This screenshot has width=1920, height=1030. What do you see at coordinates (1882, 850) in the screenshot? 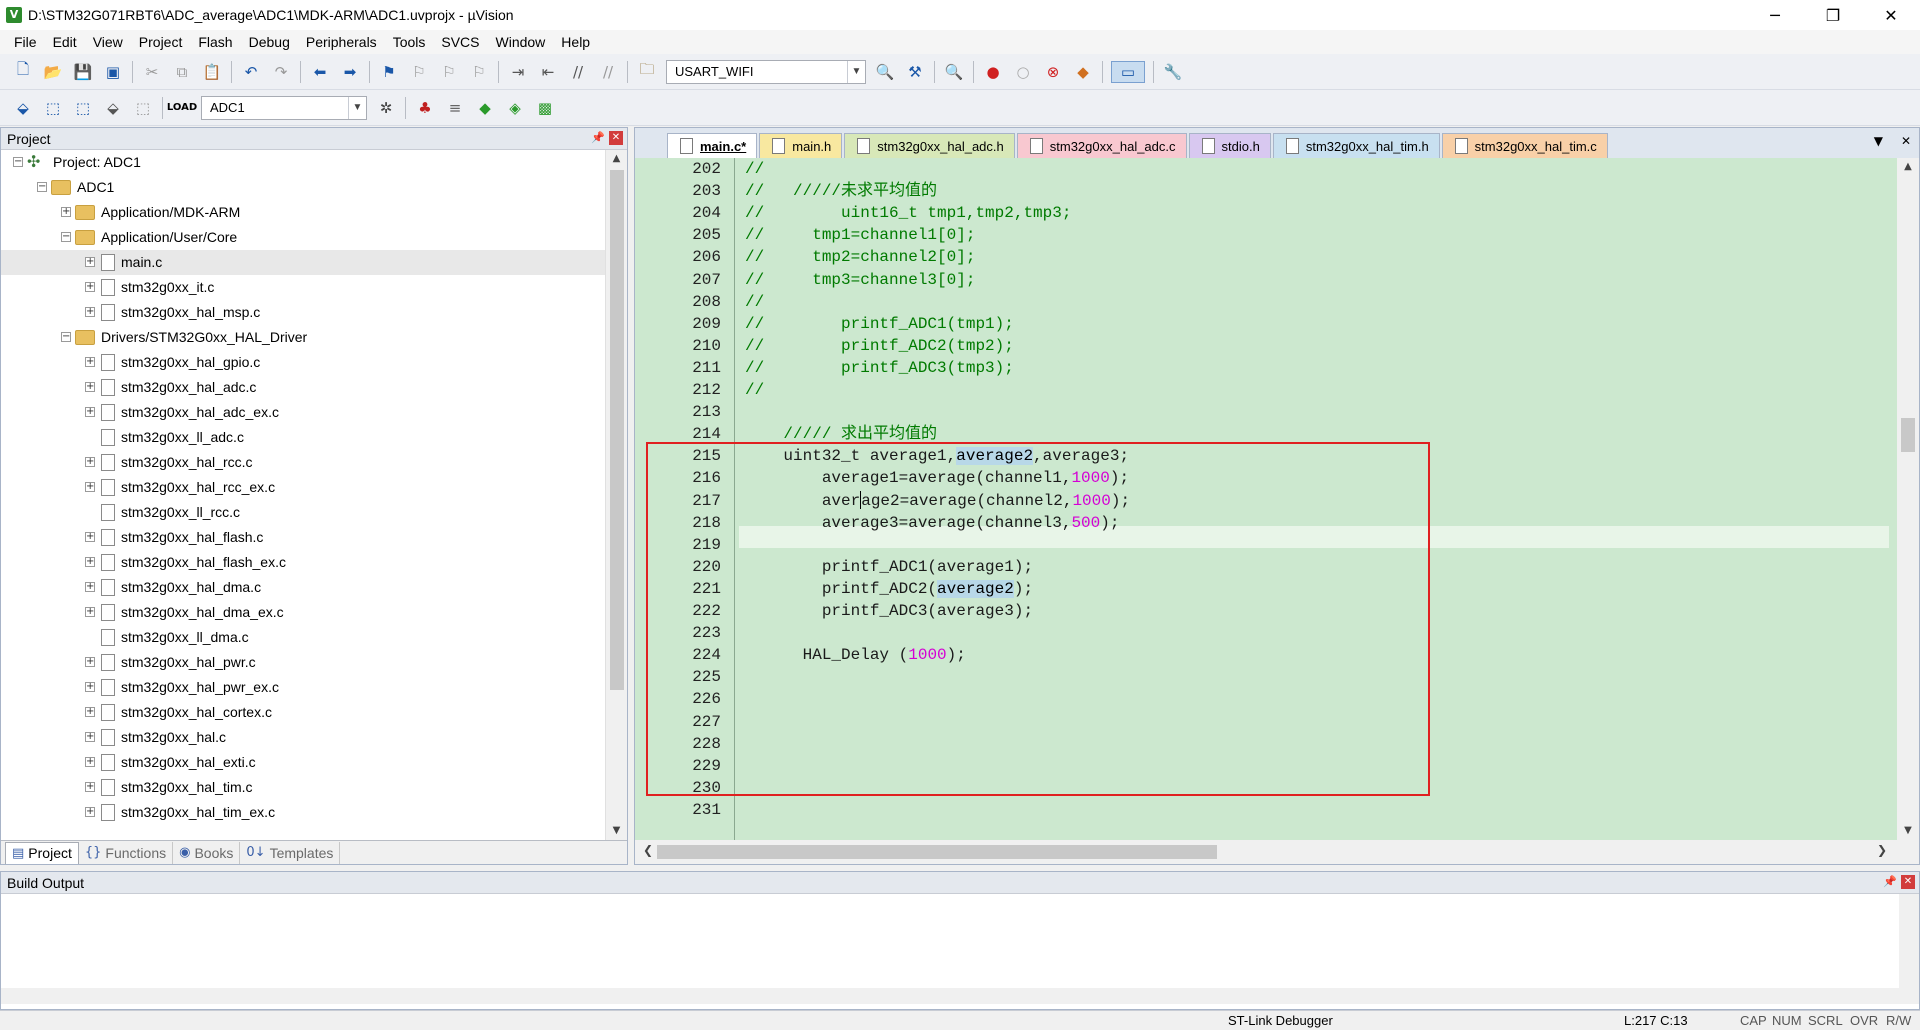
I see `scroll-right-icon: ❯` at bounding box center [1882, 850].